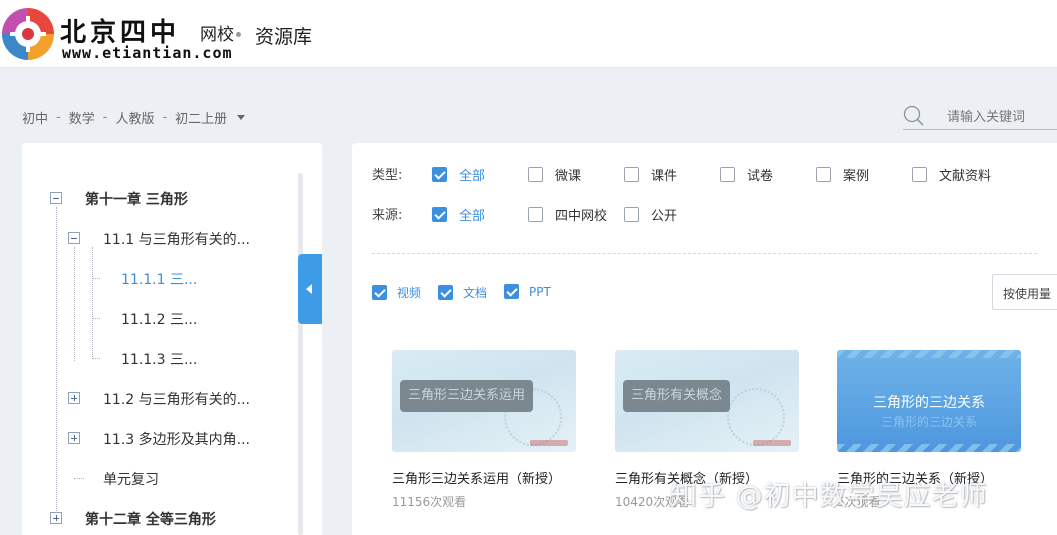 The width and height of the screenshot is (1057, 535). Describe the element at coordinates (74, 238) in the screenshot. I see `collapse-section-11-1-icon` at that location.